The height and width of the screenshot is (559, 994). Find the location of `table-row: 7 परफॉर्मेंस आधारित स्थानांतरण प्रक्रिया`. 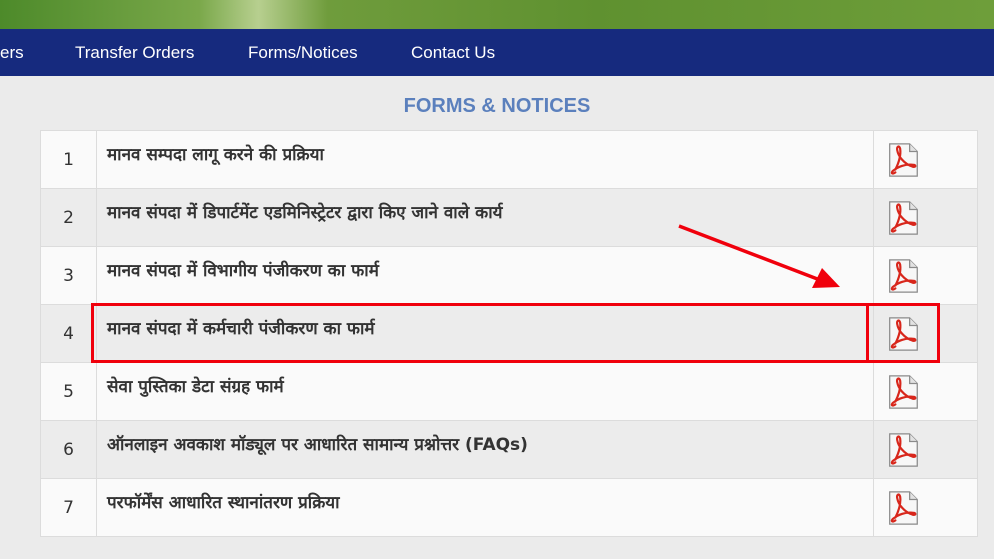

table-row: 7 परफॉर्मेंस आधारित स्थानांतरण प्रक्रिया is located at coordinates (509, 507).